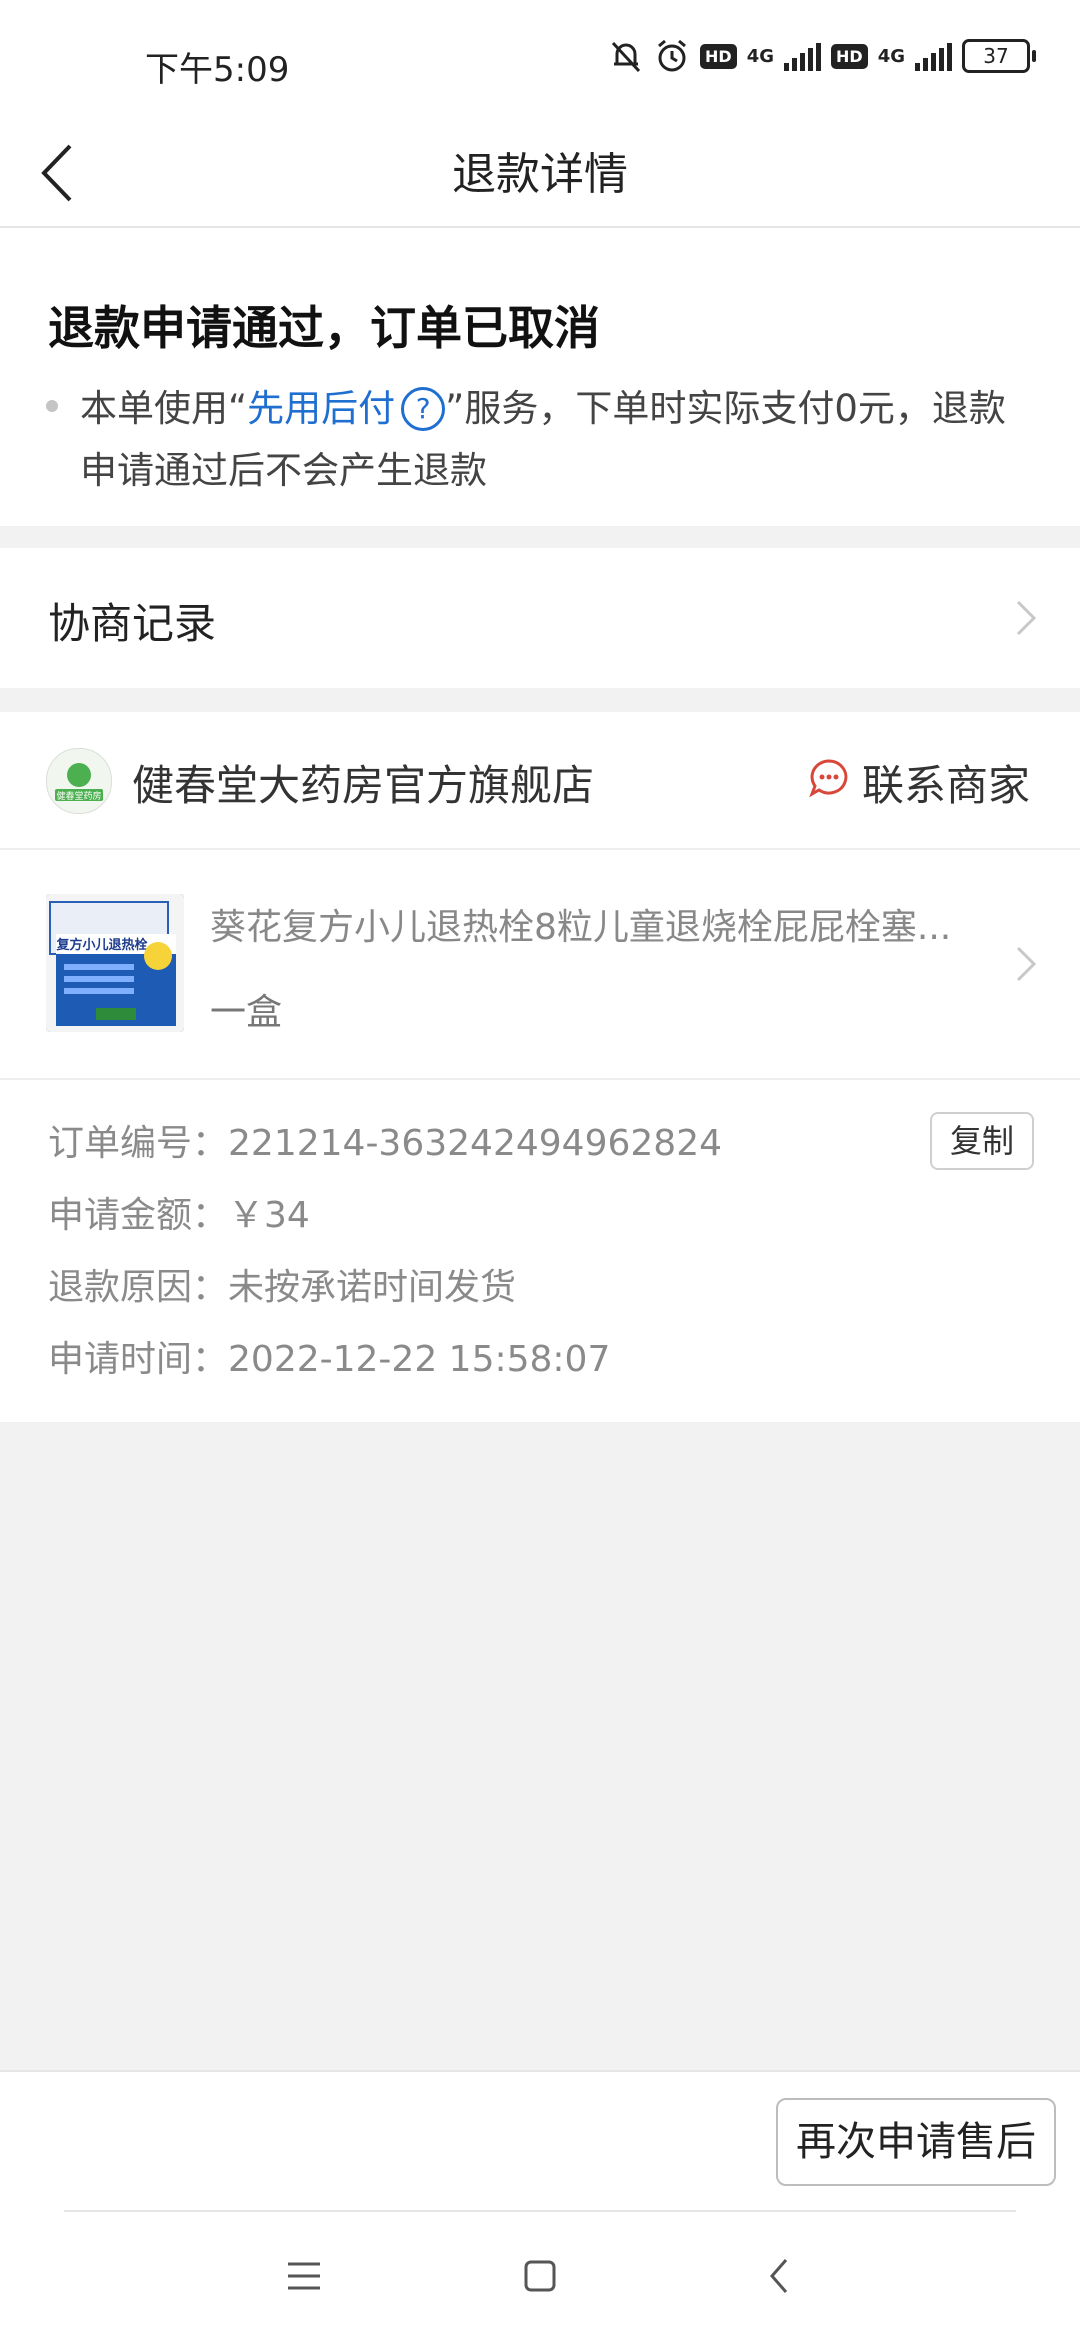 This screenshot has height=2340, width=1080. I want to click on page-title: 退款详情, so click(540, 174).